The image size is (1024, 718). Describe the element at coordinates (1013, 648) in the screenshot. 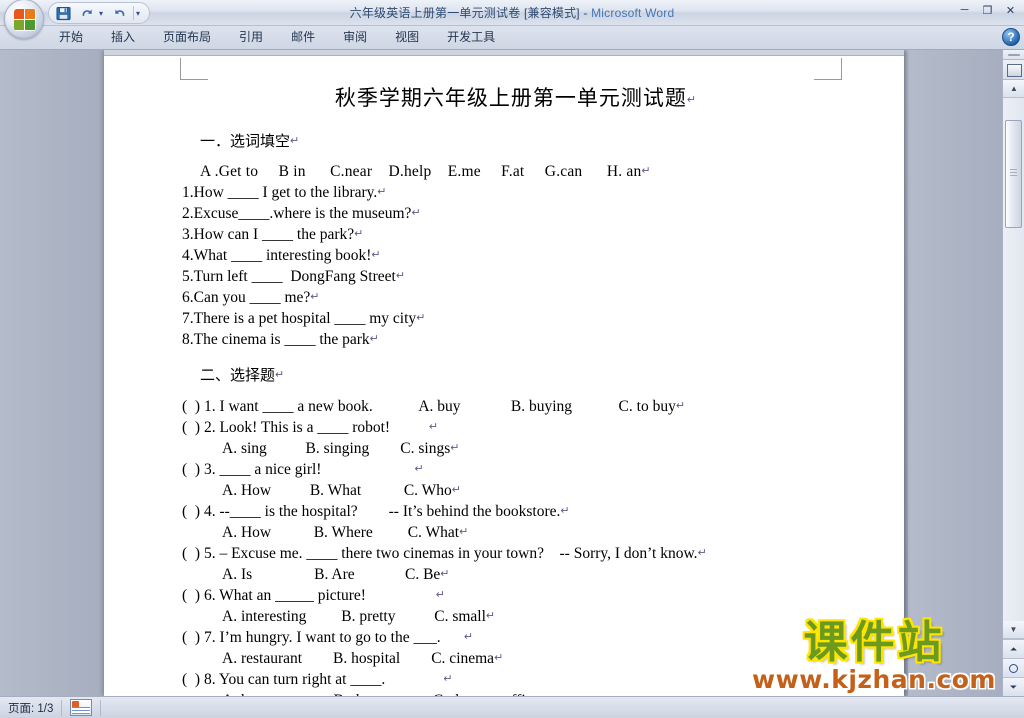

I see `previous-page-icon: ⏶` at that location.